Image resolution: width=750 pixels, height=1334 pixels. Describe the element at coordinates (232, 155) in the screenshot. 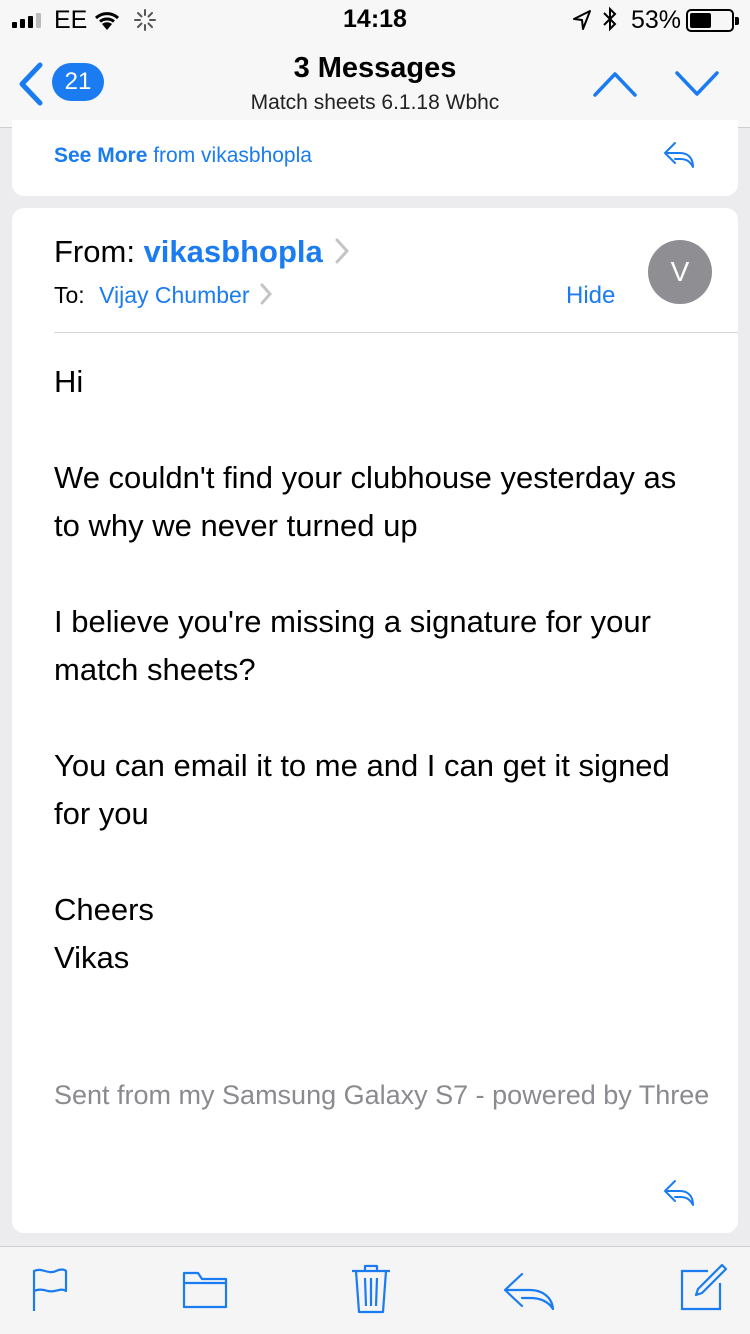

I see `see-more-from: from vikasbhopla` at that location.